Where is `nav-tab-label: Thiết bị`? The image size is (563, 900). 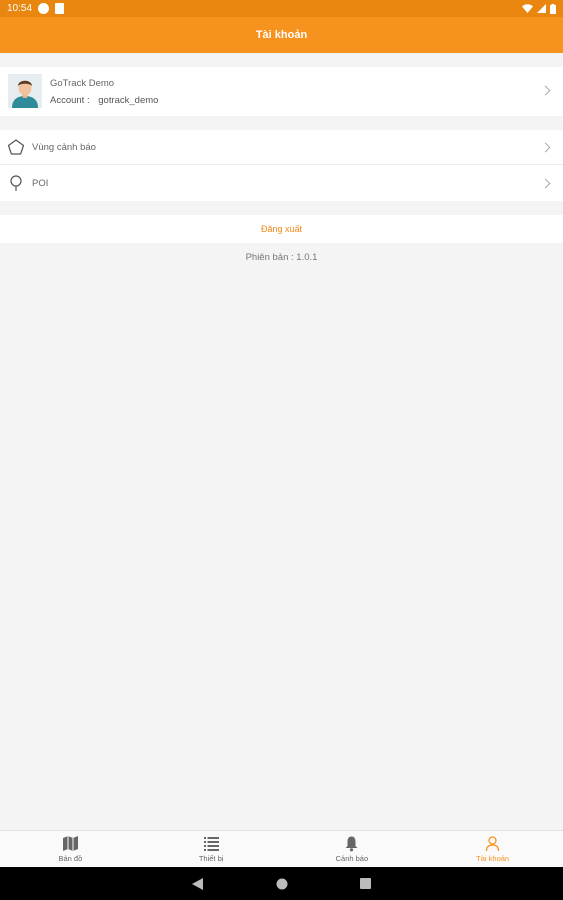 nav-tab-label: Thiết bị is located at coordinates (211, 858).